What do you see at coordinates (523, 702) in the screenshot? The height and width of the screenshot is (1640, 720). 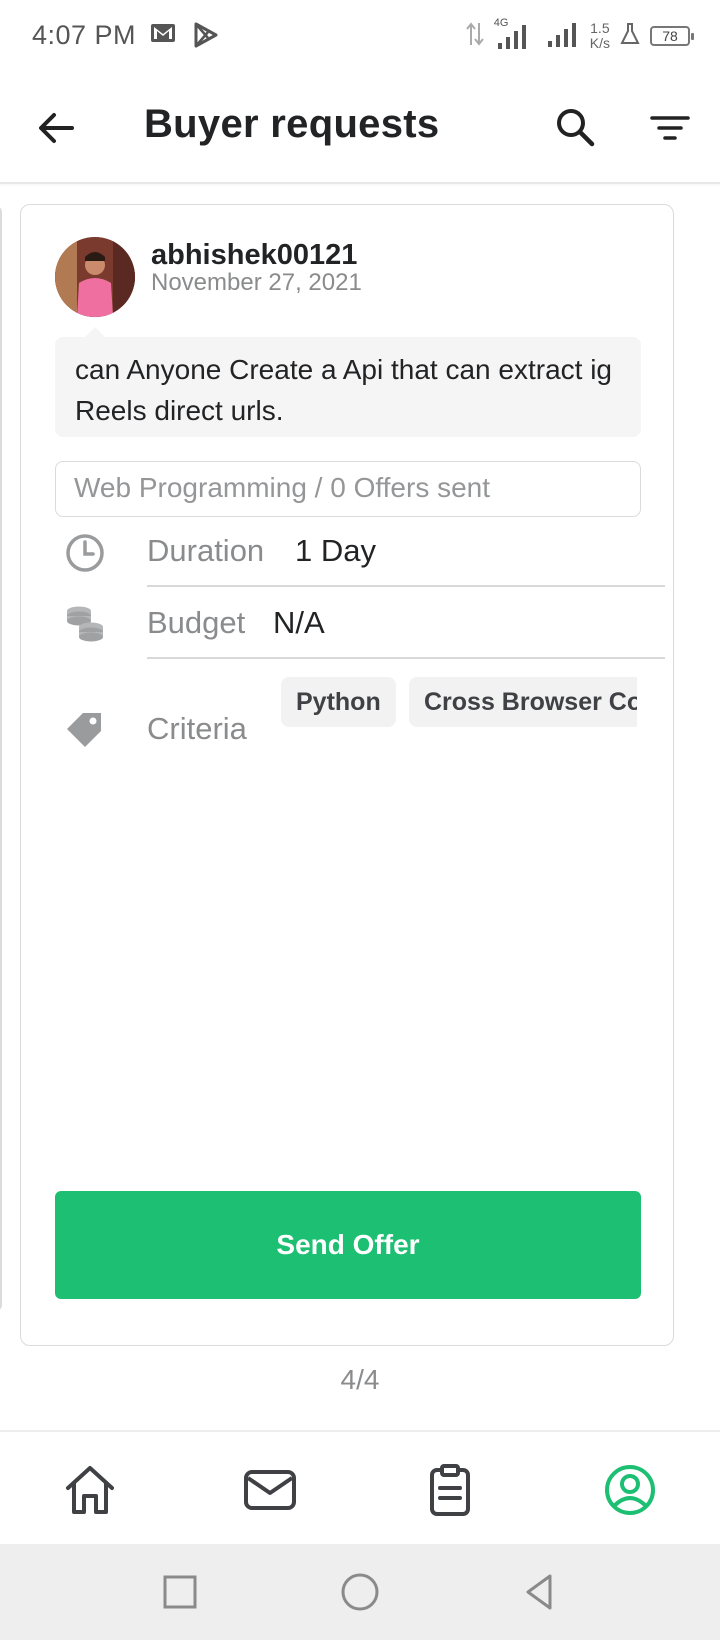 I see `criteria-chip: Cross Browser Compatibility` at bounding box center [523, 702].